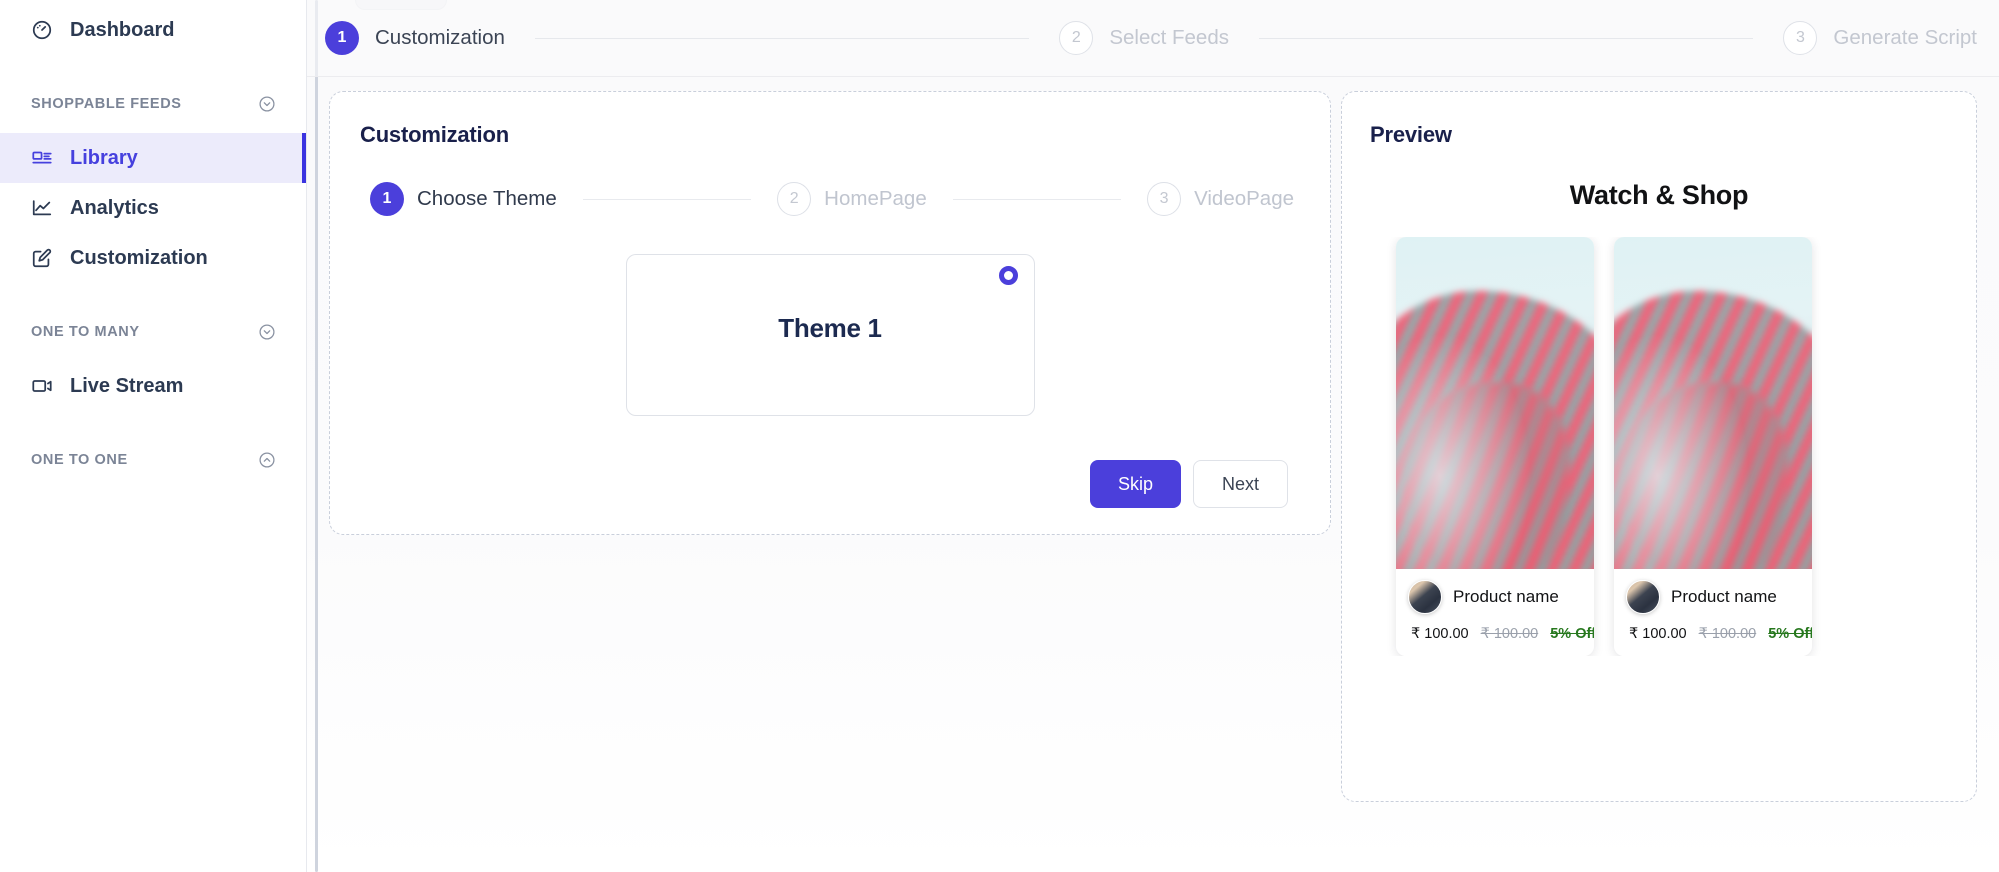 The width and height of the screenshot is (1999, 872). Describe the element at coordinates (830, 328) in the screenshot. I see `theme-name: Theme 1` at that location.